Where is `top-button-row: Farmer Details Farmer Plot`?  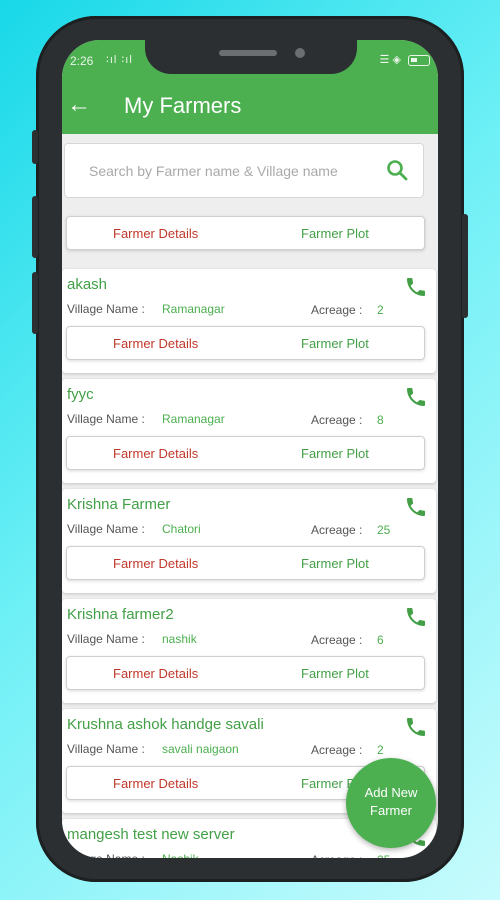 top-button-row: Farmer Details Farmer Plot is located at coordinates (245, 233).